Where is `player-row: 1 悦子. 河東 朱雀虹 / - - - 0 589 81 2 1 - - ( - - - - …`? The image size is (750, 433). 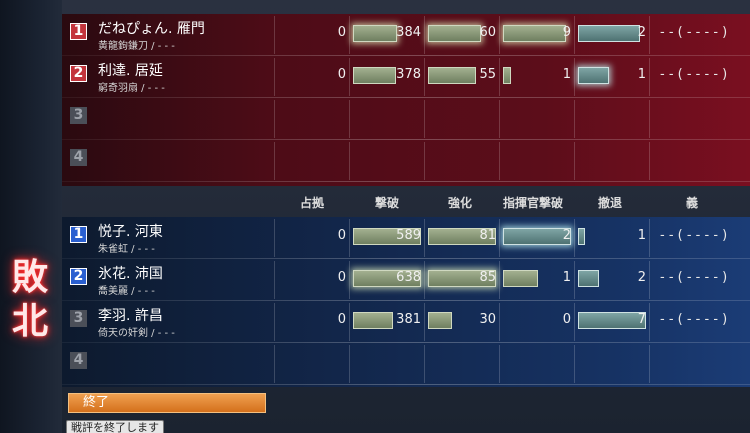 player-row: 1 悦子. 河東 朱雀虹 / - - - 0 589 81 2 1 - - ( - - - - … is located at coordinates (406, 238).